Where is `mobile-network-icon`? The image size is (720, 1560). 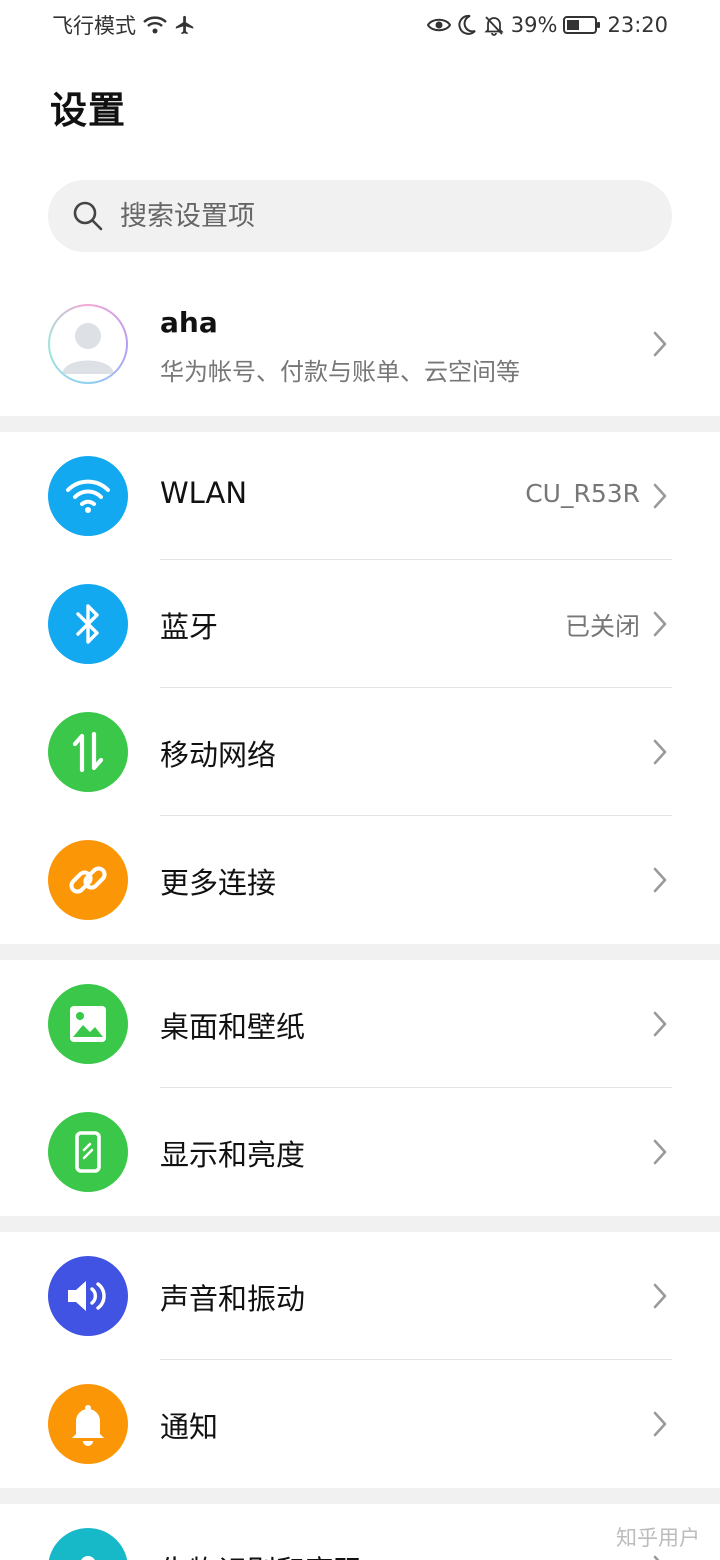
mobile-network-icon is located at coordinates (88, 752).